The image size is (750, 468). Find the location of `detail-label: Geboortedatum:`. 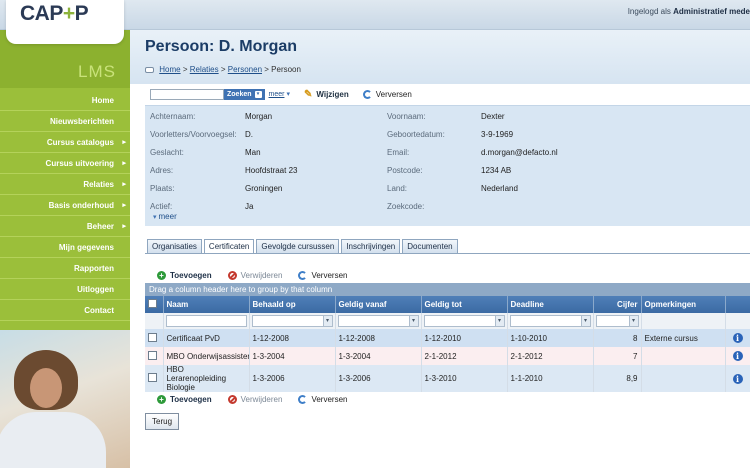

detail-label: Geboortedatum: is located at coordinates (416, 134).